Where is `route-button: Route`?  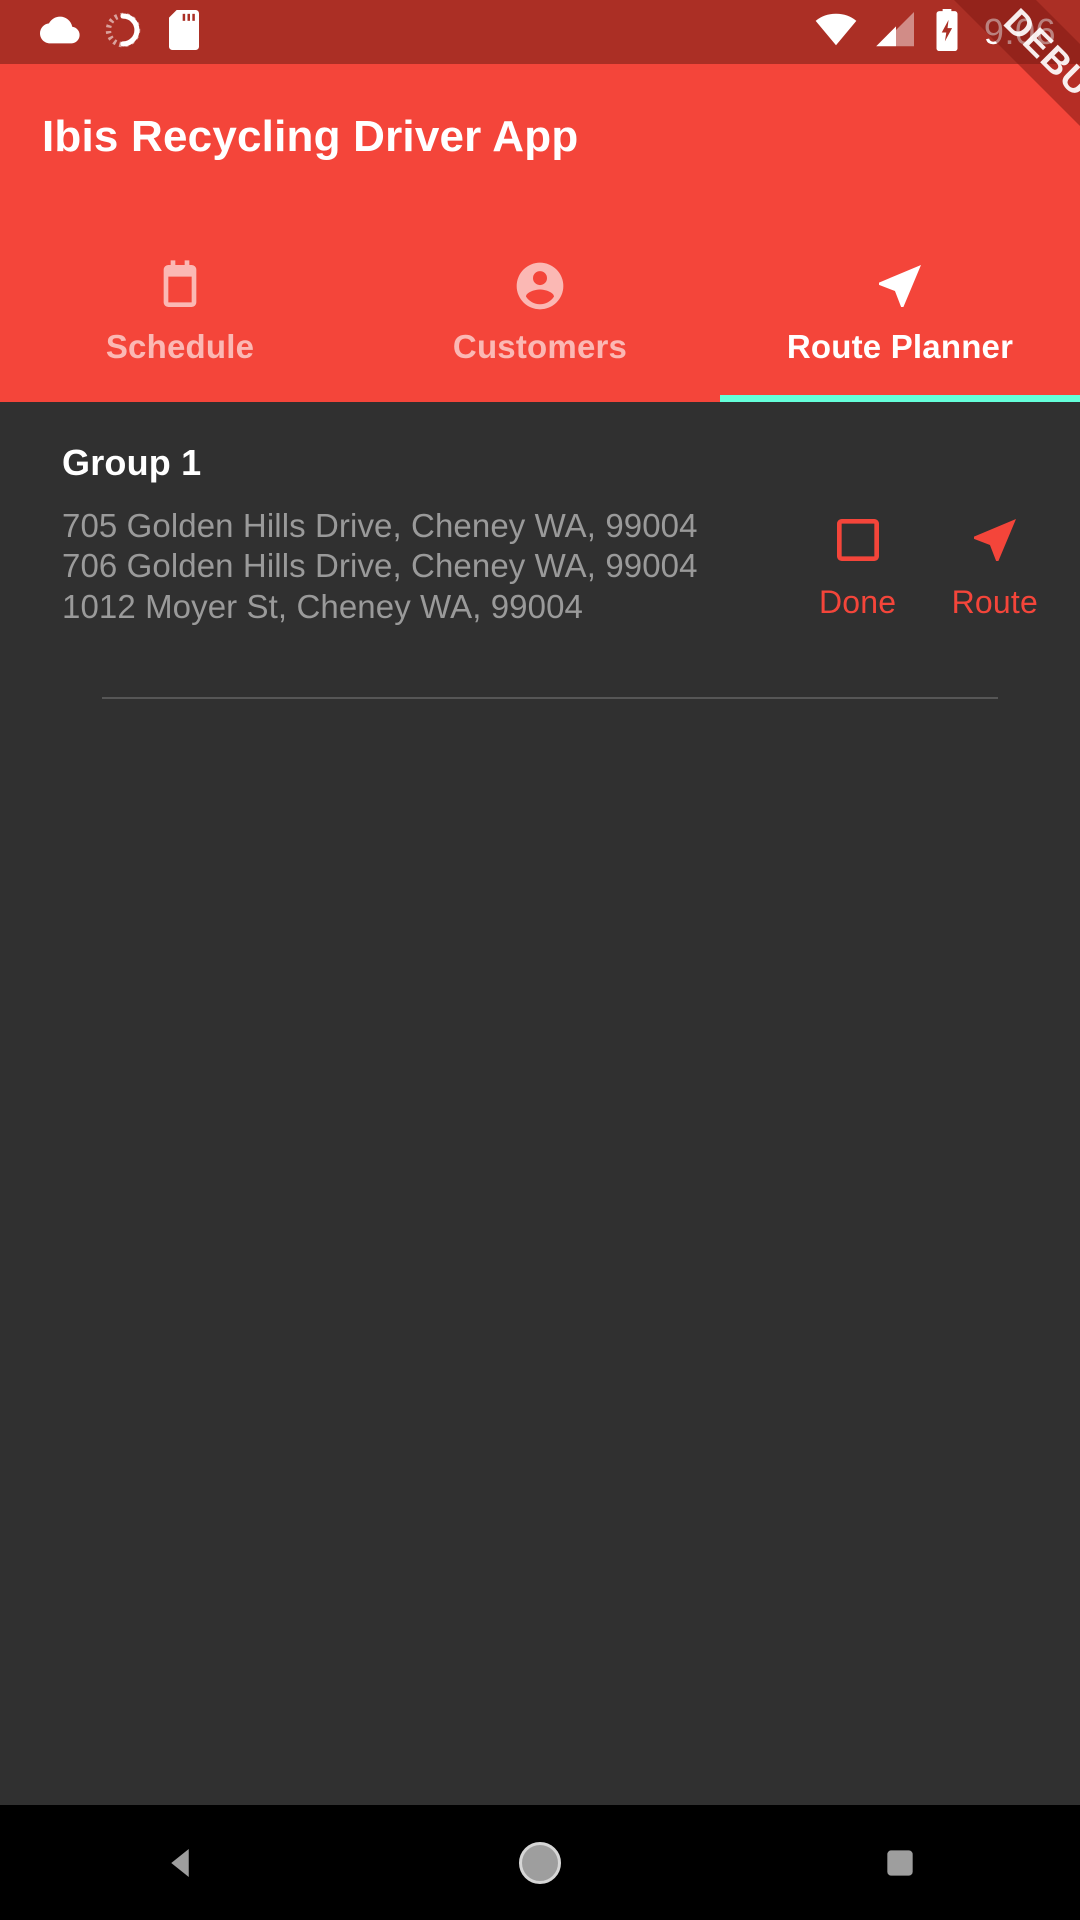
route-button: Route is located at coordinates (995, 566).